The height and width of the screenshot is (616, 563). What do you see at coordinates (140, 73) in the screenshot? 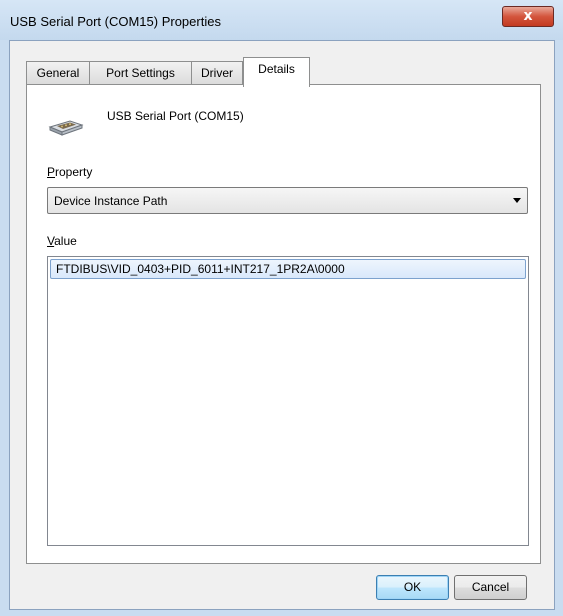
I see `tab-port-settings: Port Settings` at bounding box center [140, 73].